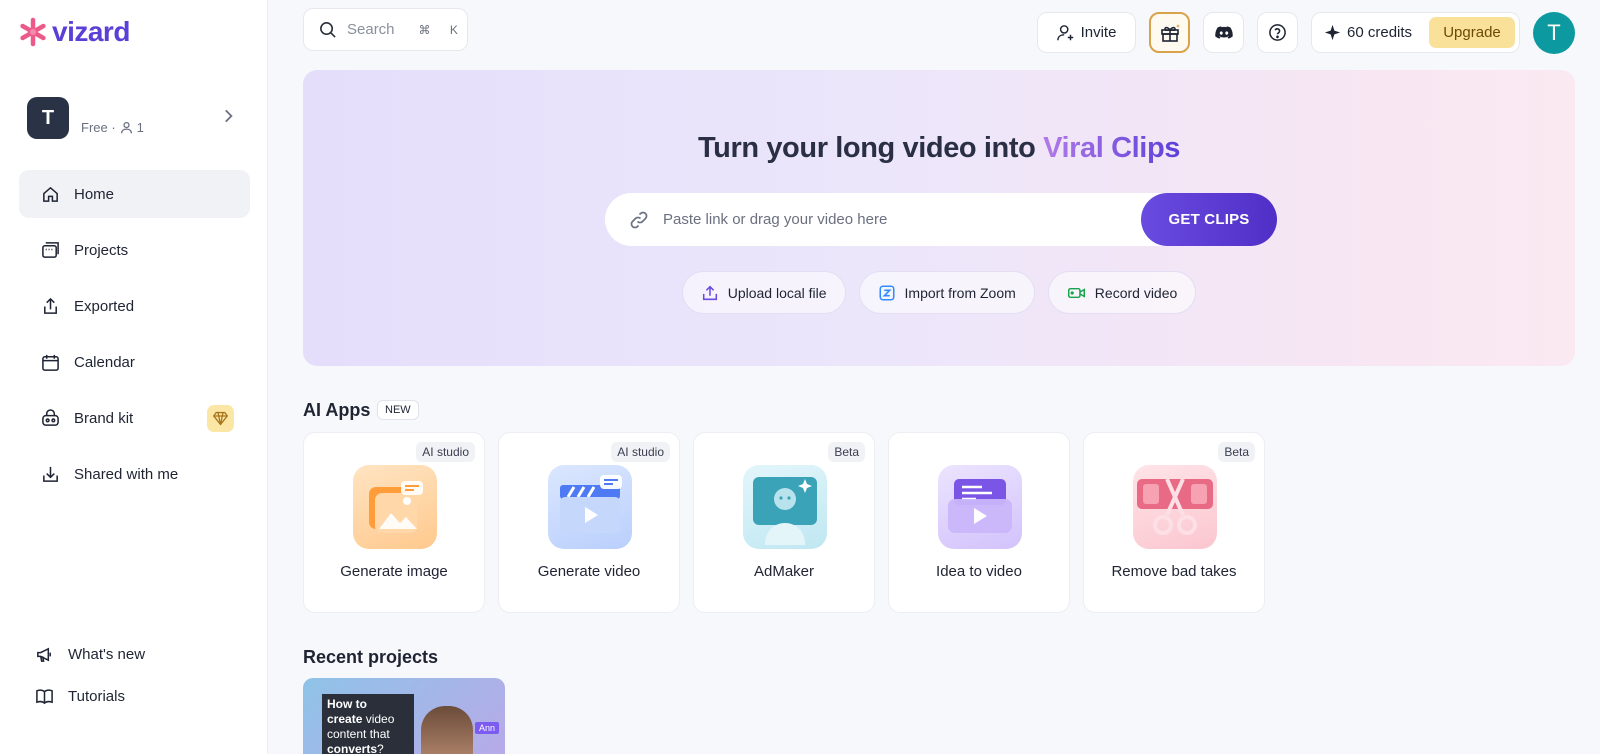 The height and width of the screenshot is (754, 1600). What do you see at coordinates (134, 474) in the screenshot?
I see `sidebar-item-shared: Shared with me` at bounding box center [134, 474].